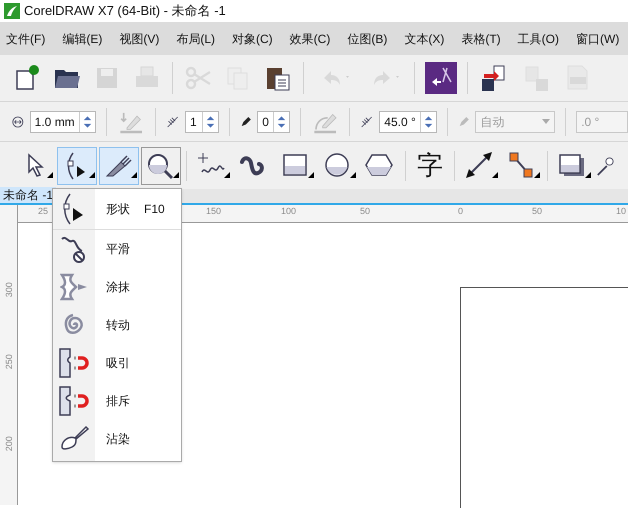 This screenshot has width=628, height=508. I want to click on menu-item: 工具(O), so click(538, 39).